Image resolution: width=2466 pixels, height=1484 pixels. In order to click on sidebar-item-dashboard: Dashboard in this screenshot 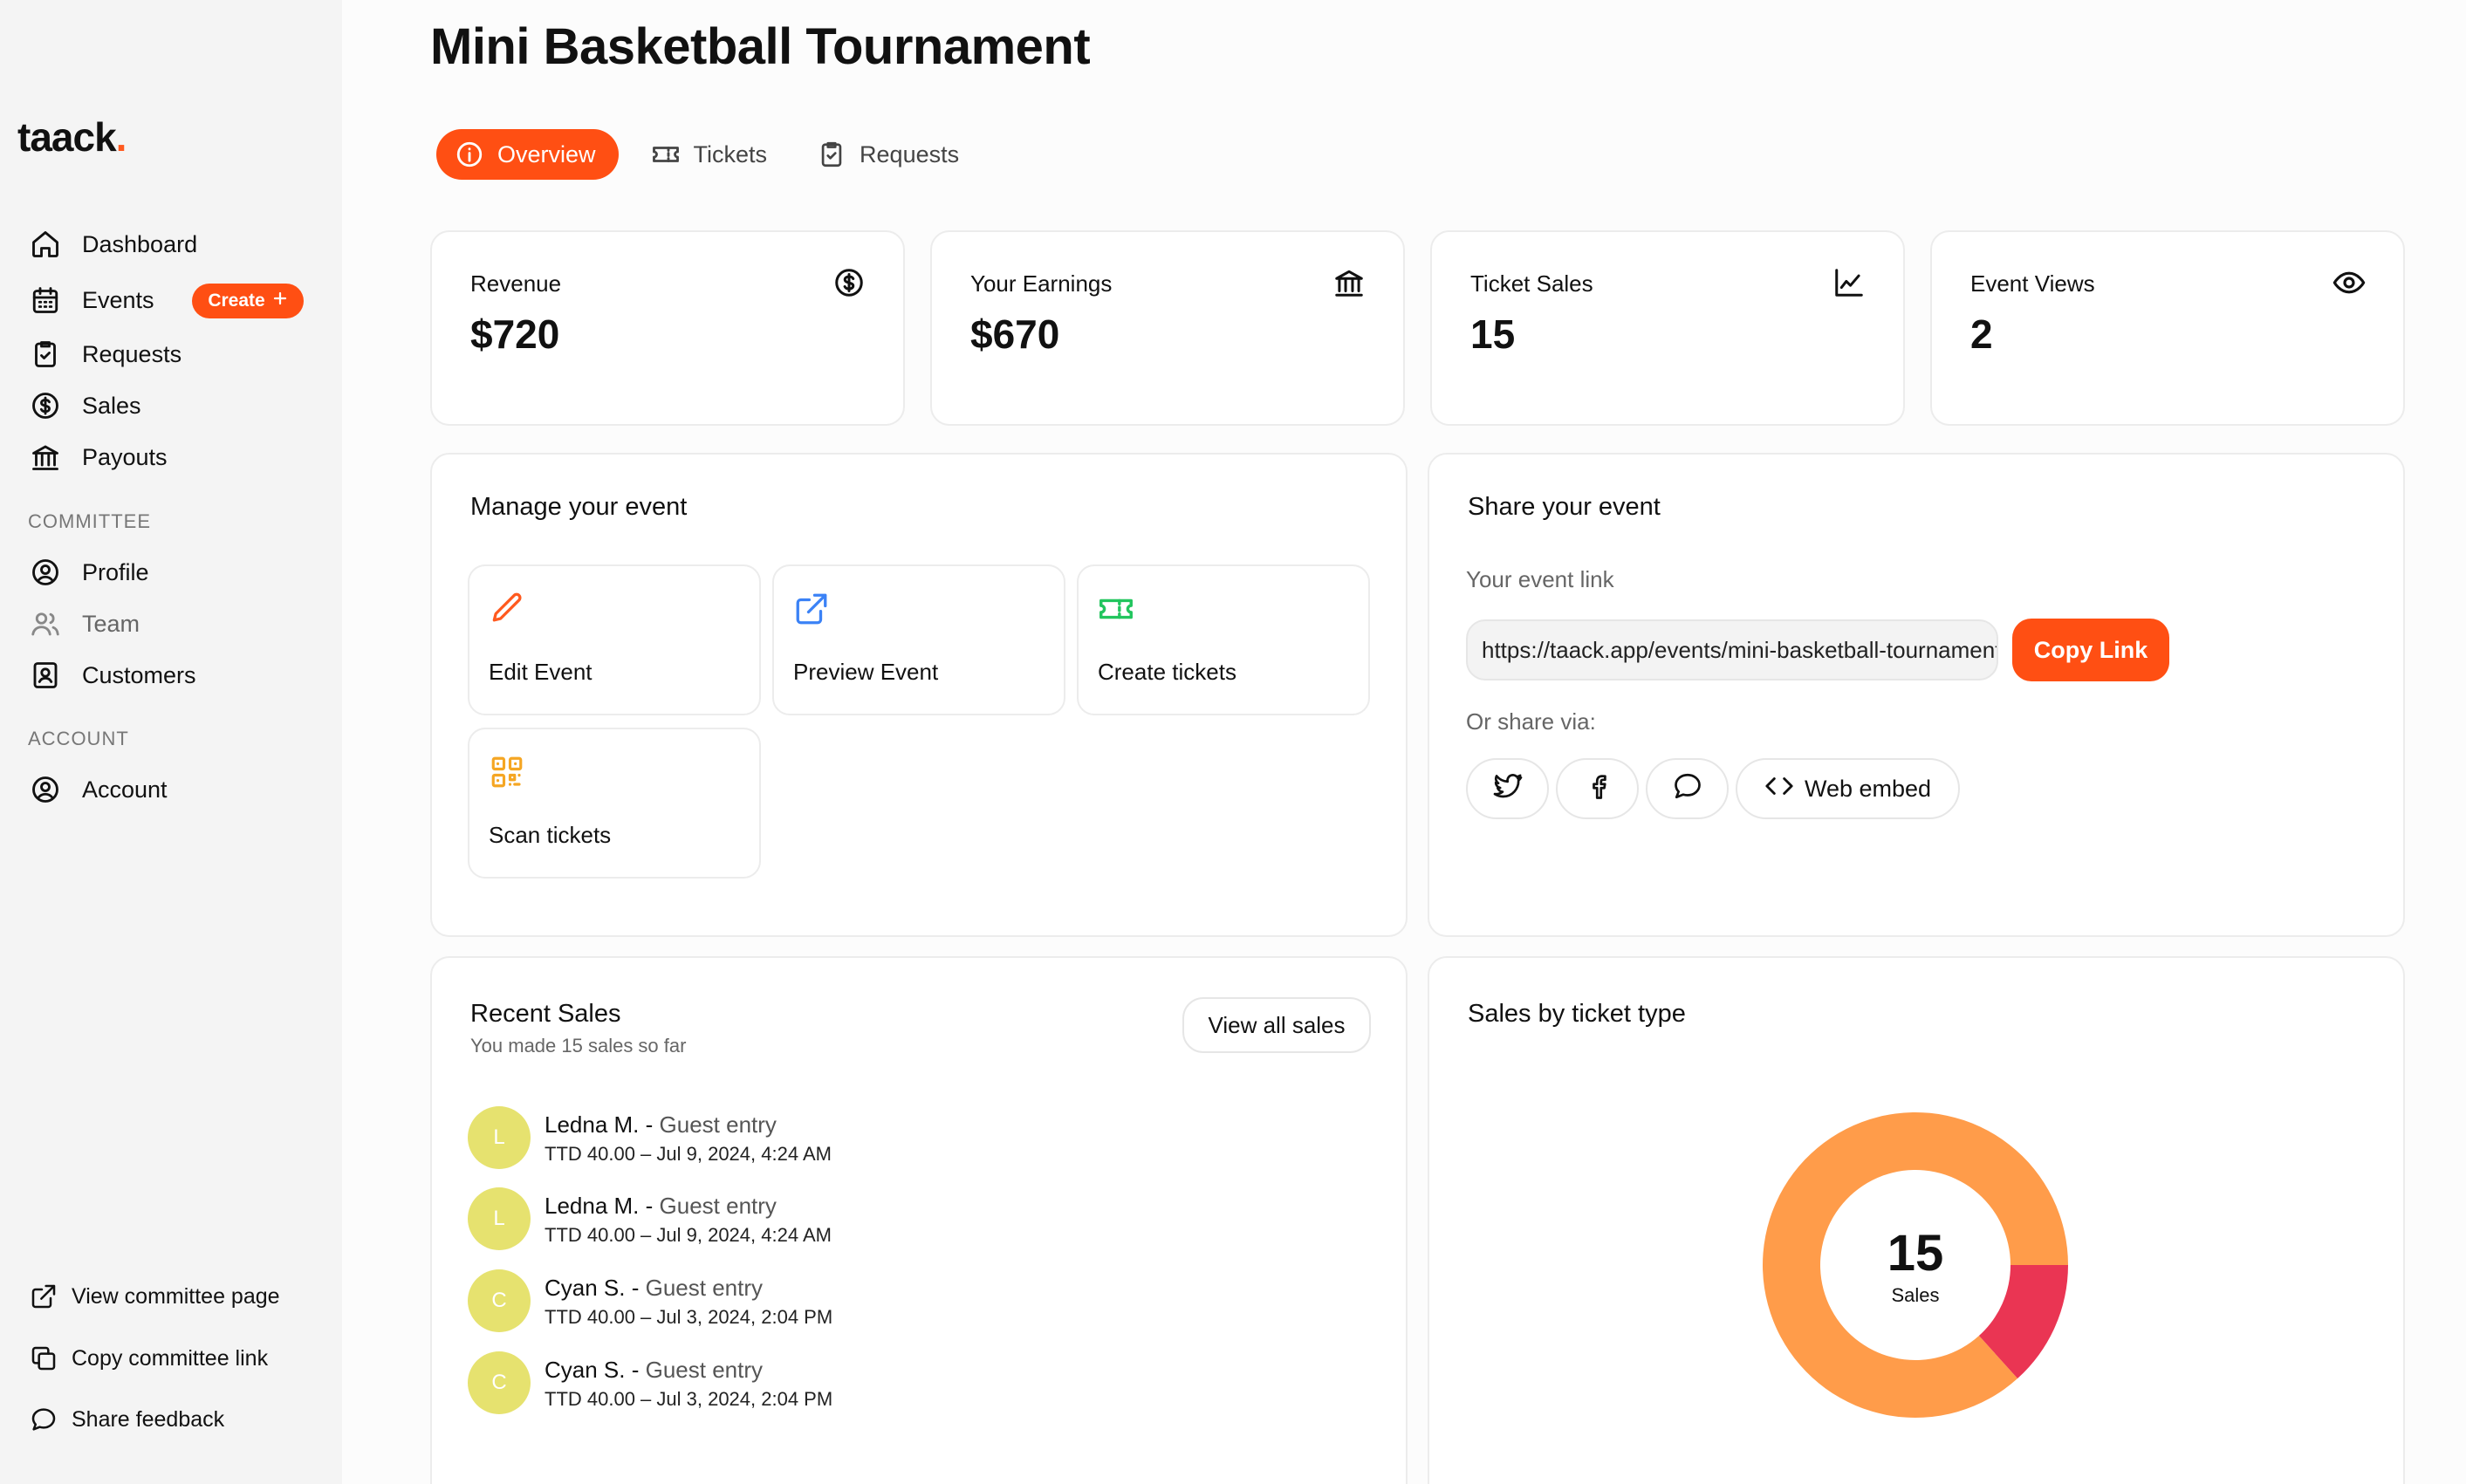, I will do `click(112, 244)`.